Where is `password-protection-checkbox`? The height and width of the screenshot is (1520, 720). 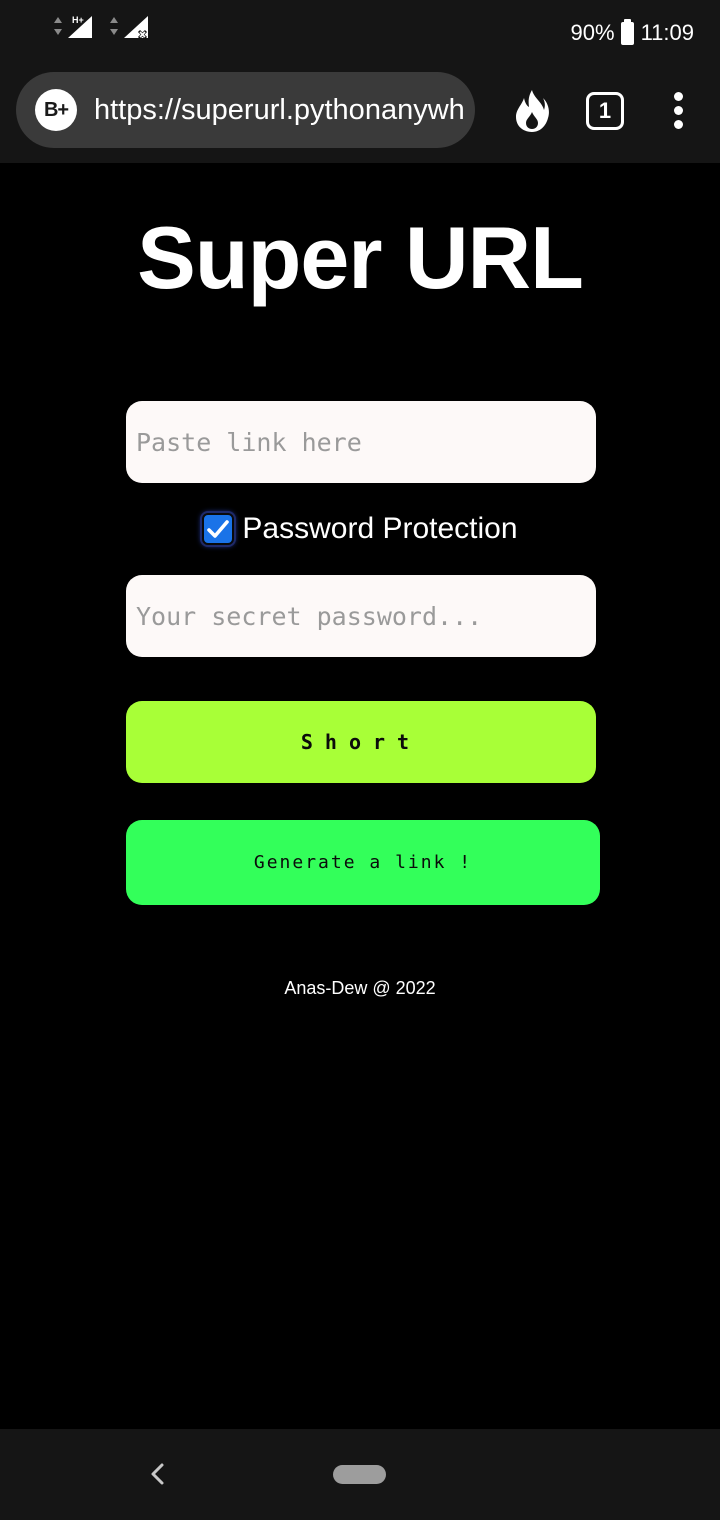
password-protection-checkbox is located at coordinates (218, 529).